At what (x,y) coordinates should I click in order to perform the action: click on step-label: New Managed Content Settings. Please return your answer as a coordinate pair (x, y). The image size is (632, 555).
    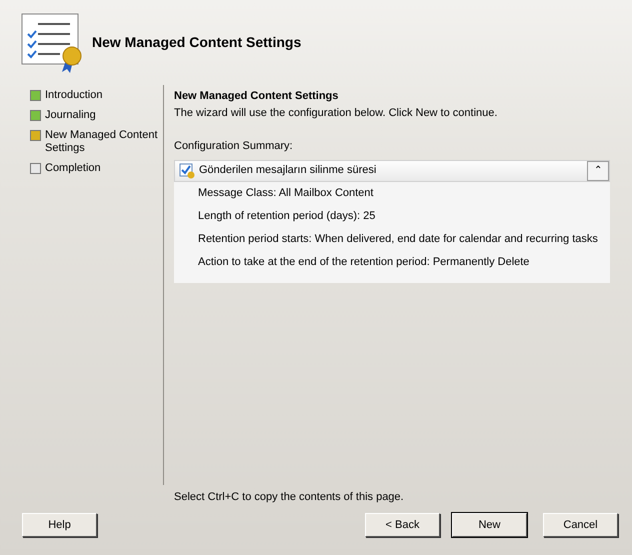
    Looking at the image, I should click on (102, 142).